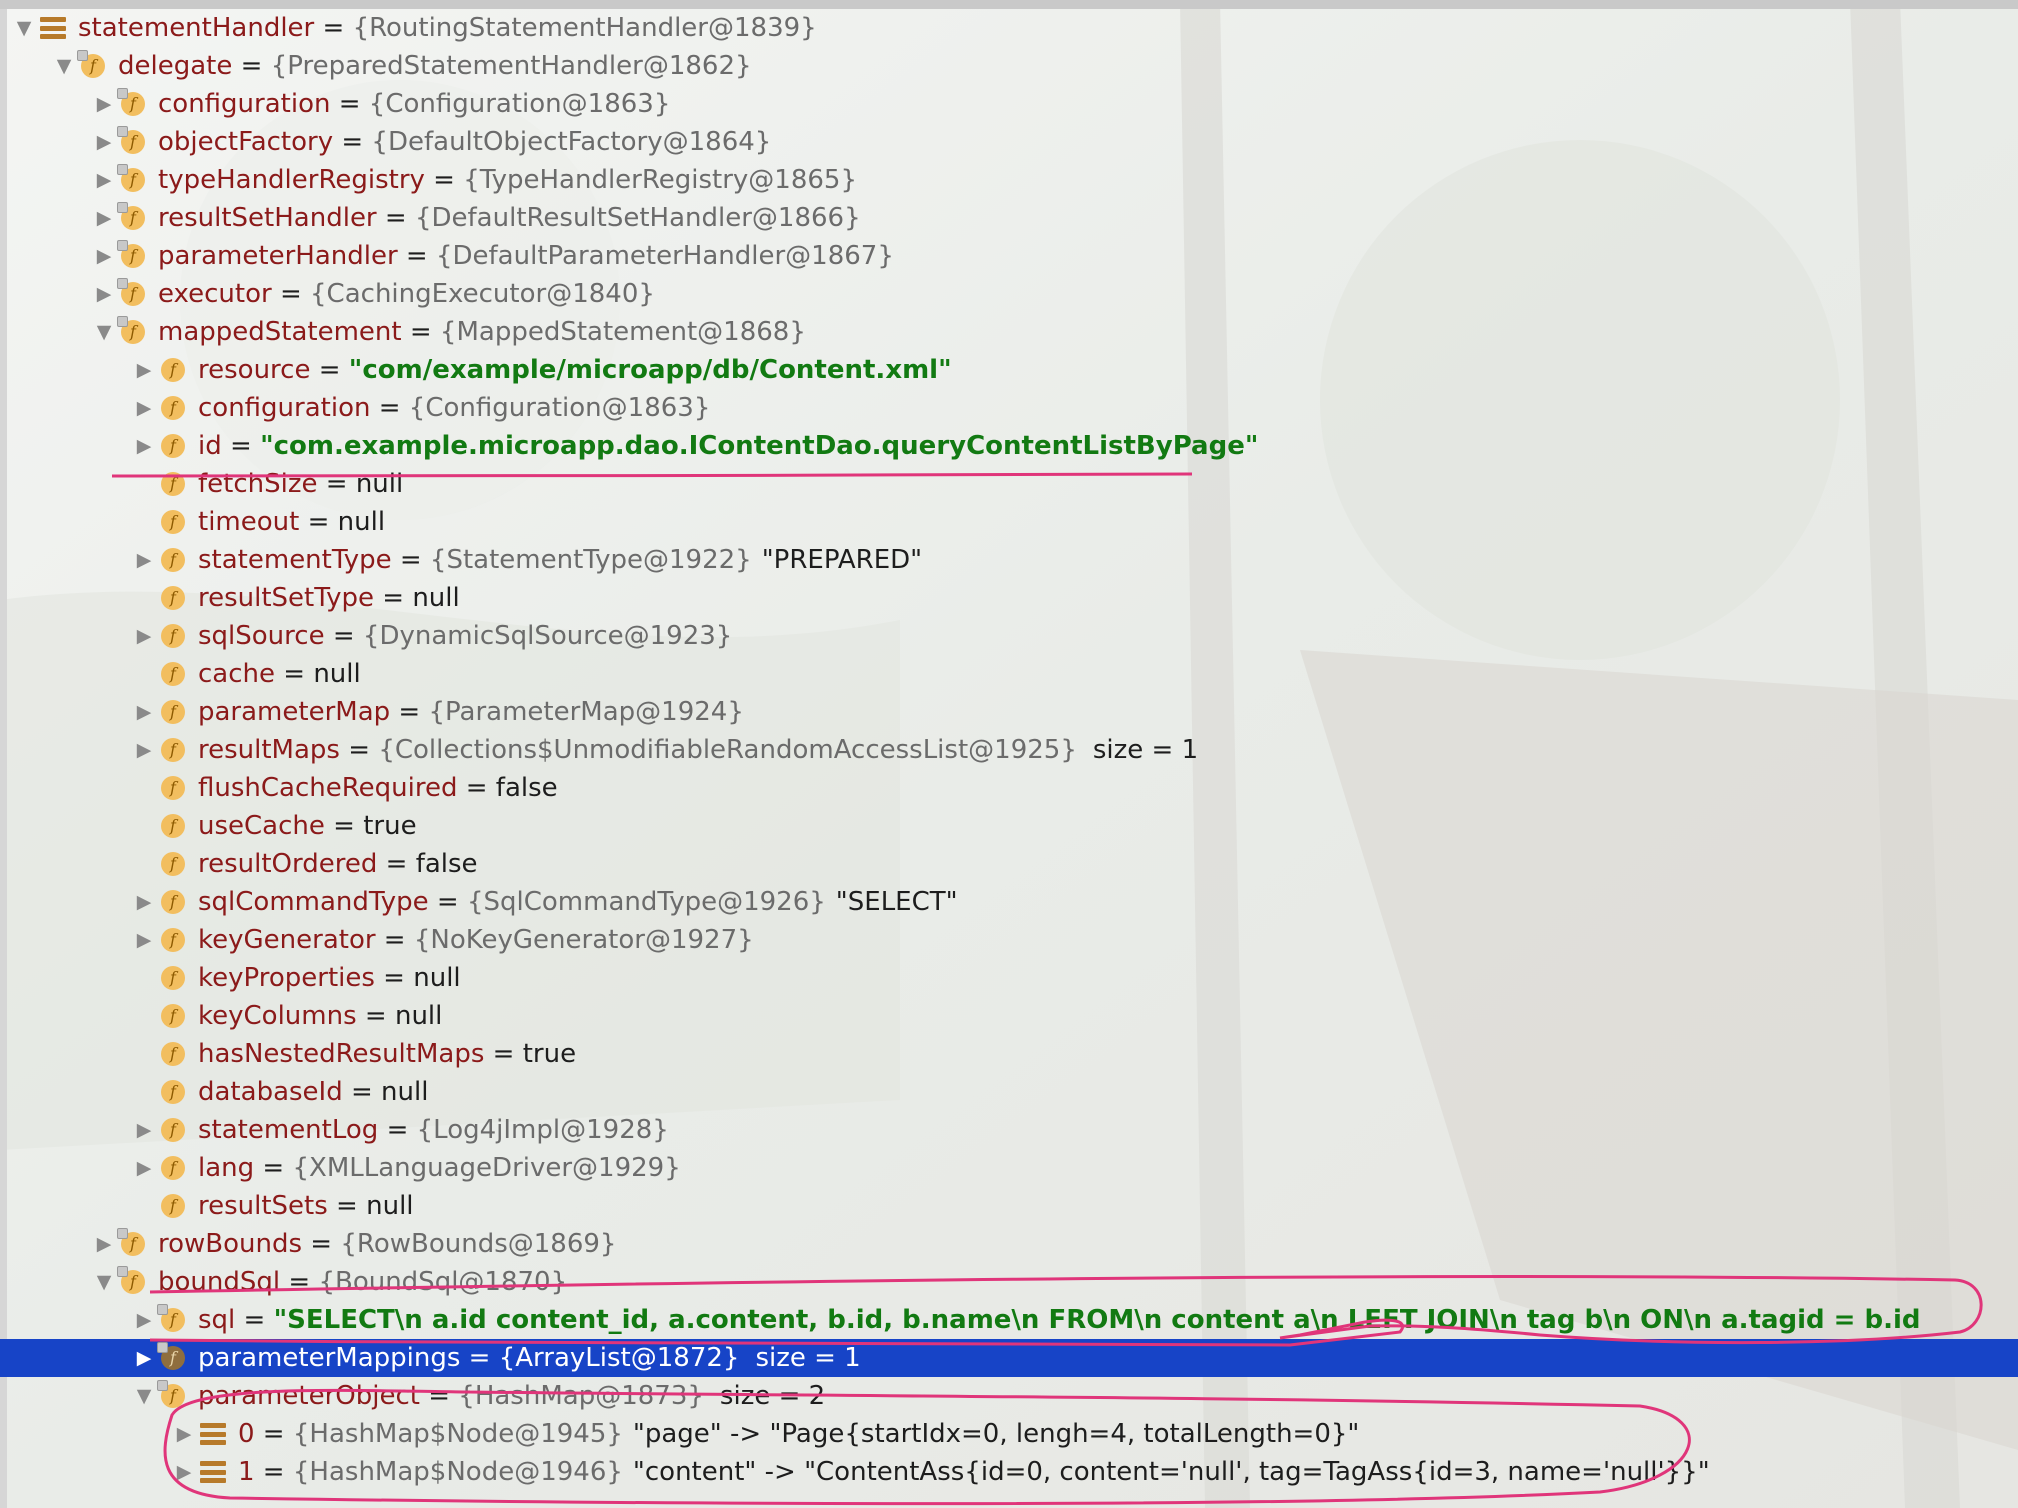 The width and height of the screenshot is (2018, 1508). I want to click on field-name: statementHandler, so click(196, 28).